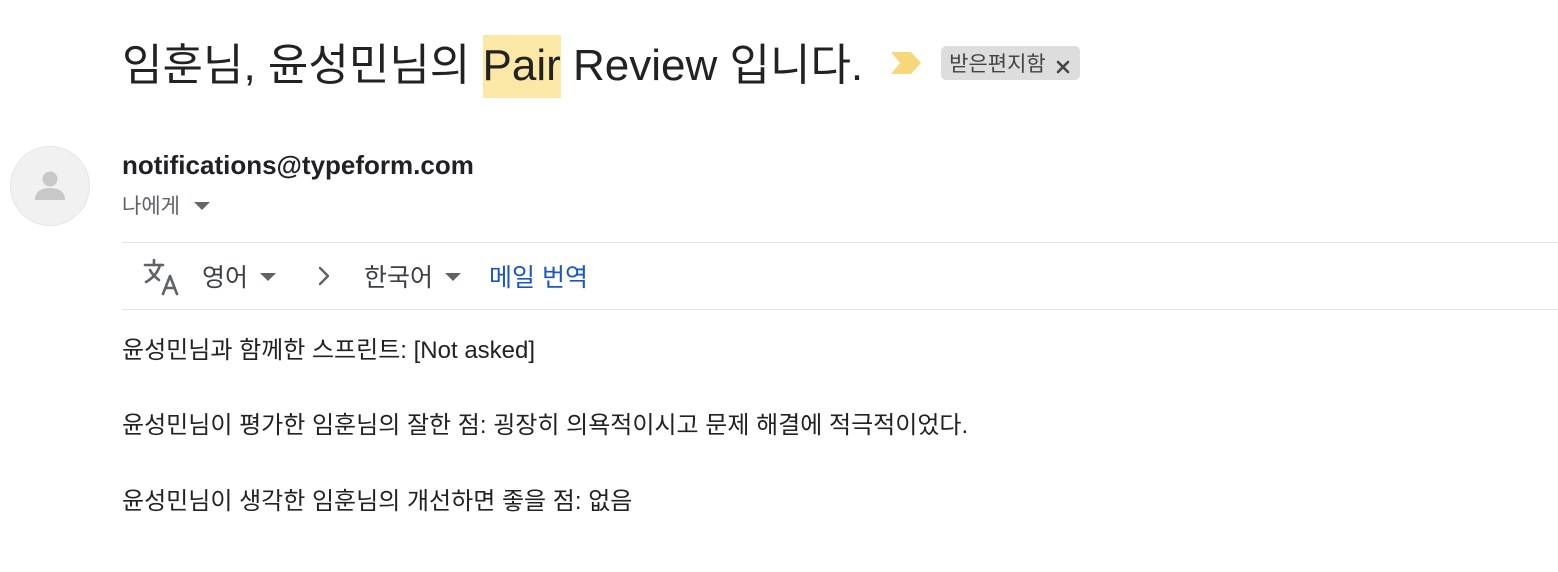 The width and height of the screenshot is (1558, 572). What do you see at coordinates (377, 501) in the screenshot?
I see `body-line-3: 윤성민님이 생각한 임훈님의 개선하면 좋을 점: 없음` at bounding box center [377, 501].